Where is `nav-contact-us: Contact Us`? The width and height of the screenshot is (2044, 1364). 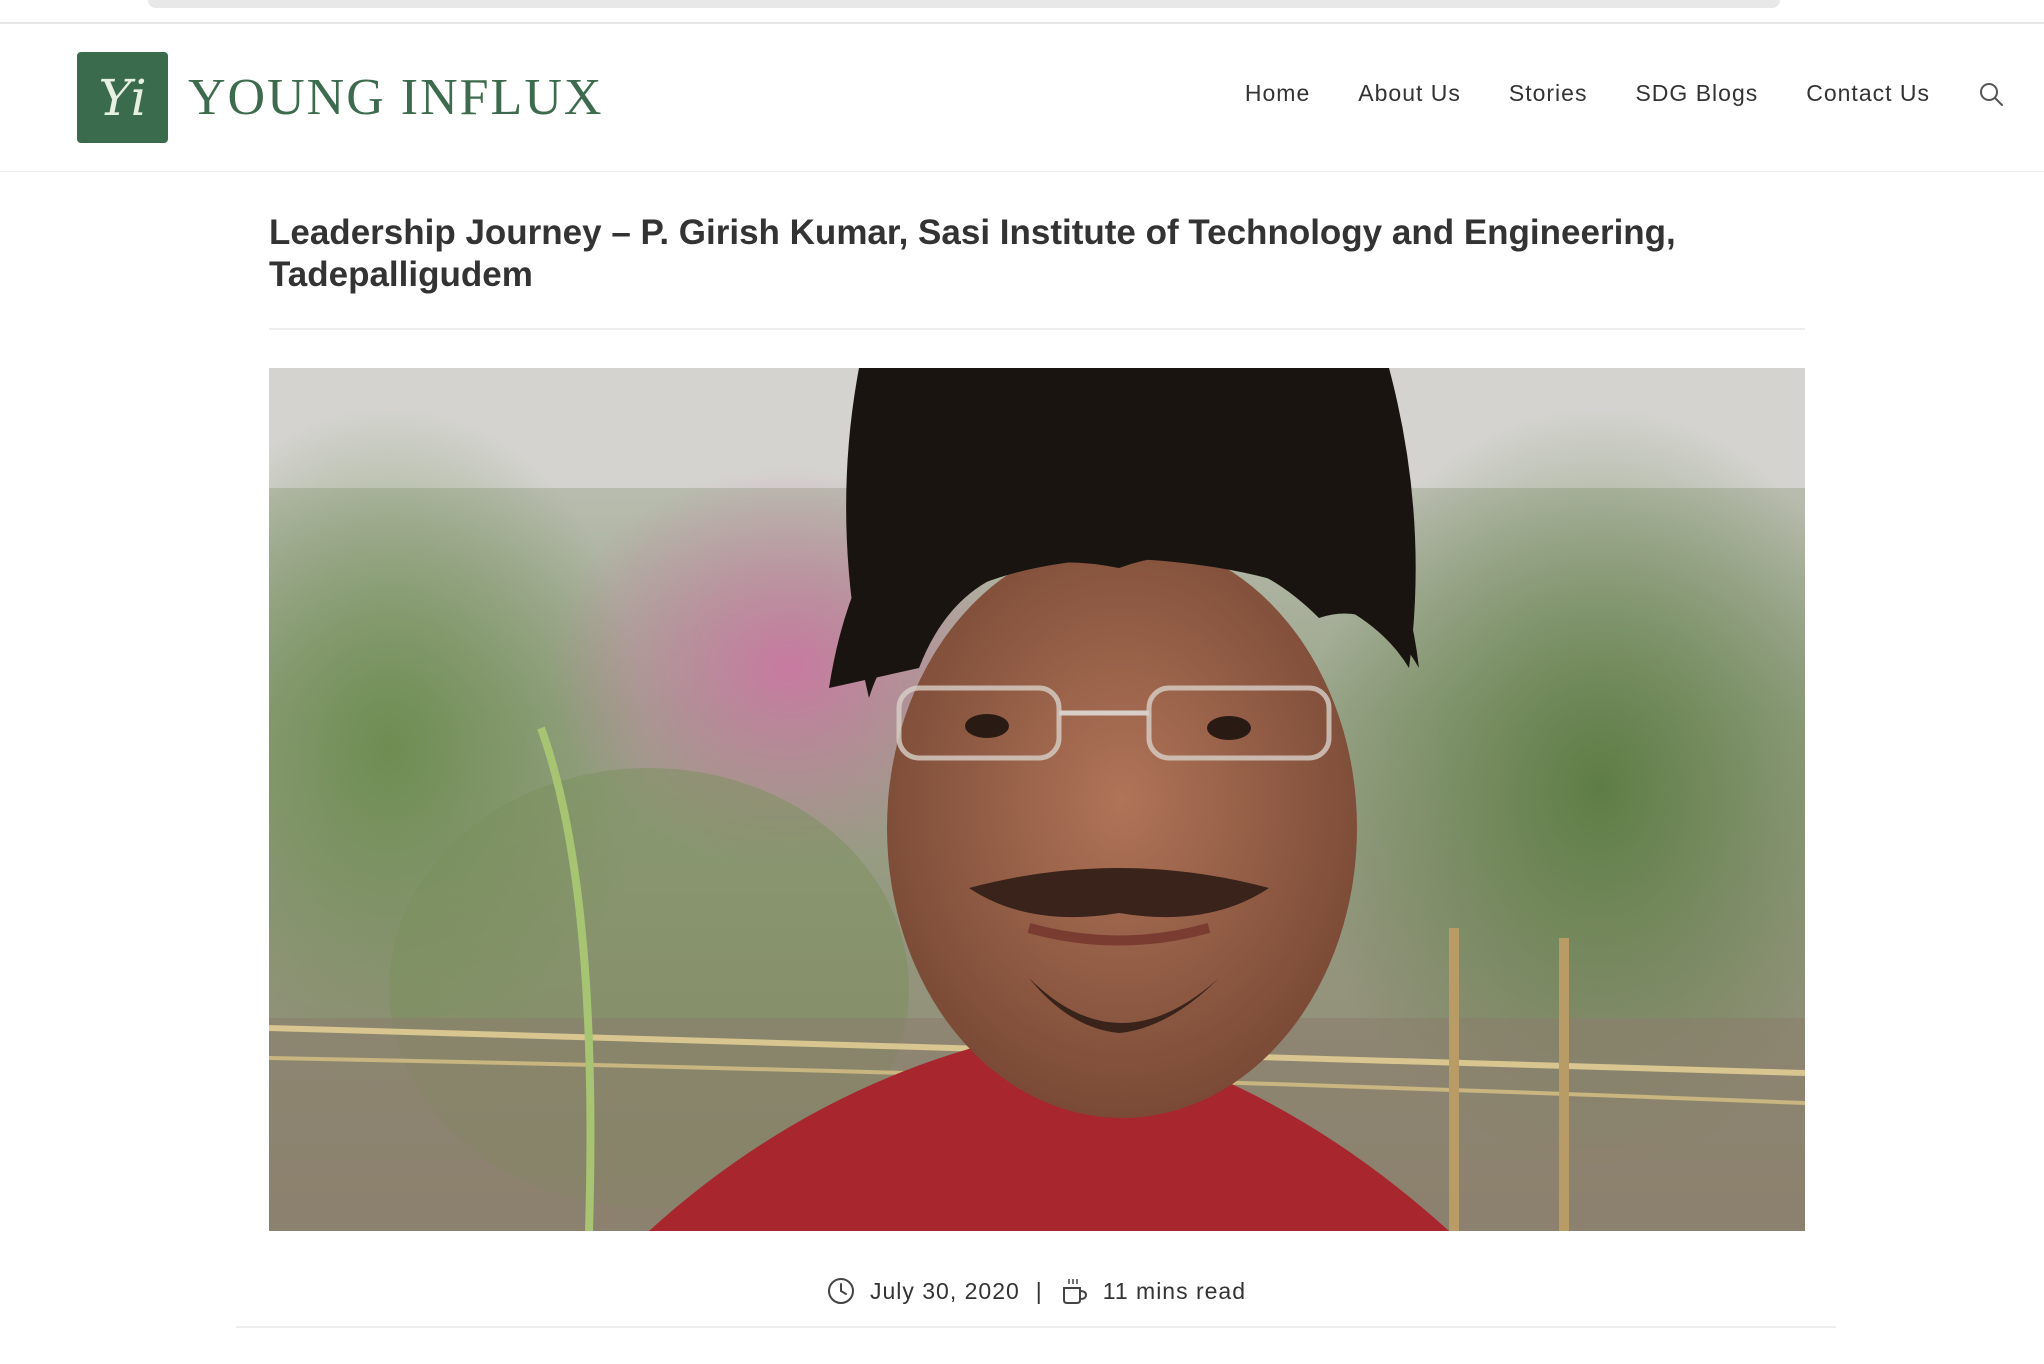 nav-contact-us: Contact Us is located at coordinates (1868, 93).